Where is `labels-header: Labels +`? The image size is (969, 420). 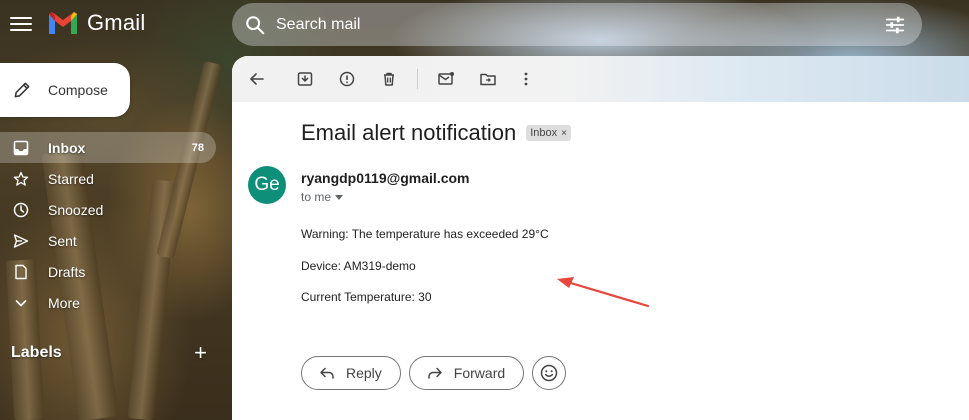
labels-header: Labels + is located at coordinates (109, 353).